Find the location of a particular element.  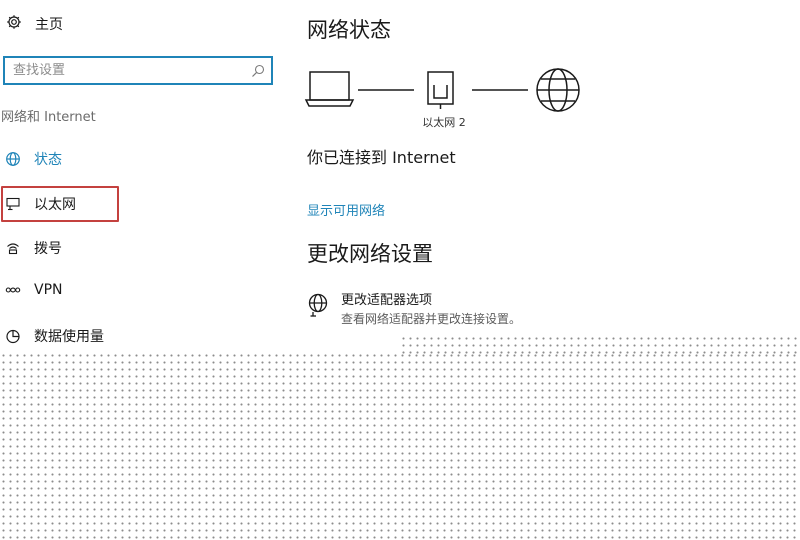

sidebar-item-label: 数据使用量 is located at coordinates (69, 337).